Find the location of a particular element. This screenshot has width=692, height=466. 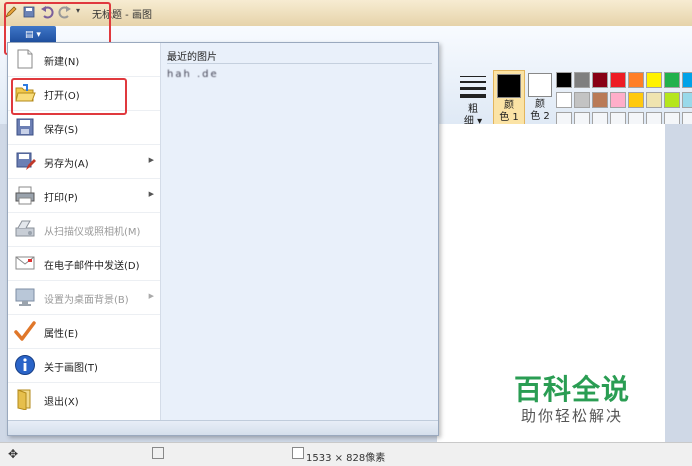

size-label-top: 粗 is located at coordinates (473, 109).